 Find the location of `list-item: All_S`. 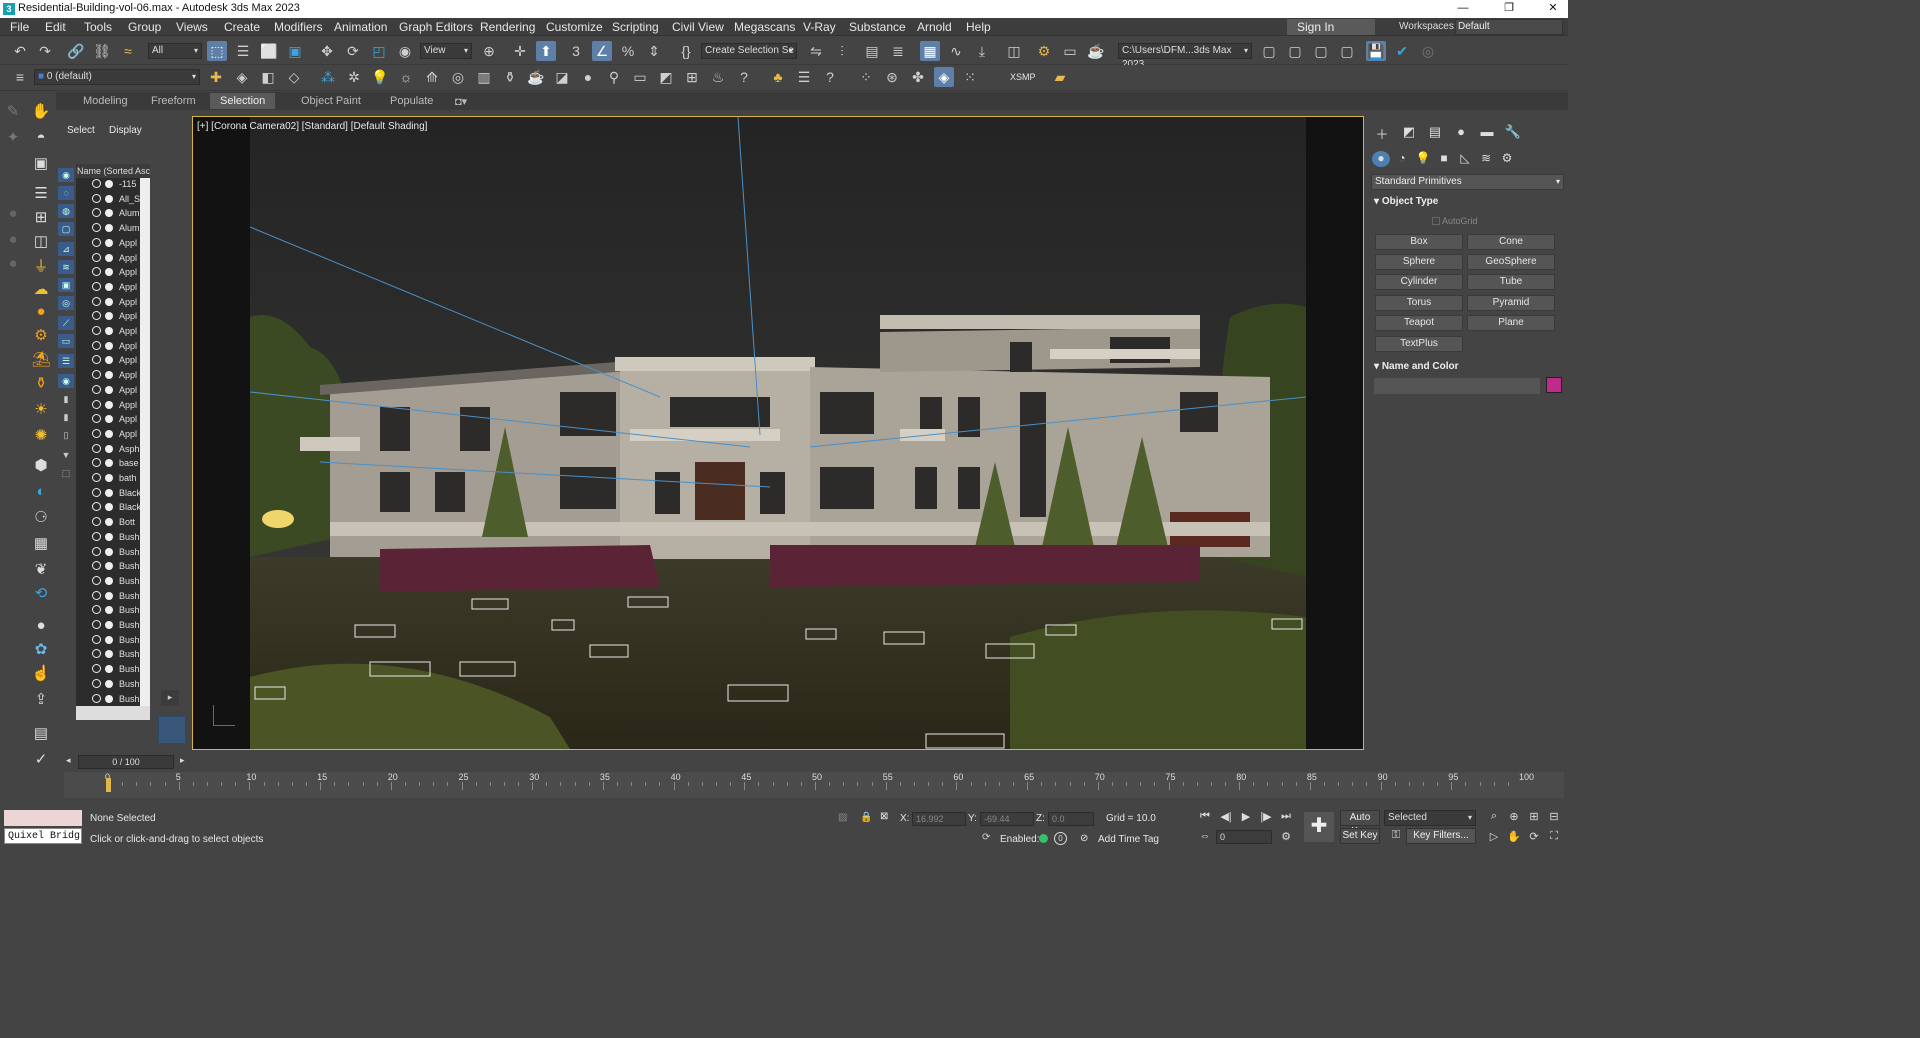

list-item: All_S is located at coordinates (108, 200).